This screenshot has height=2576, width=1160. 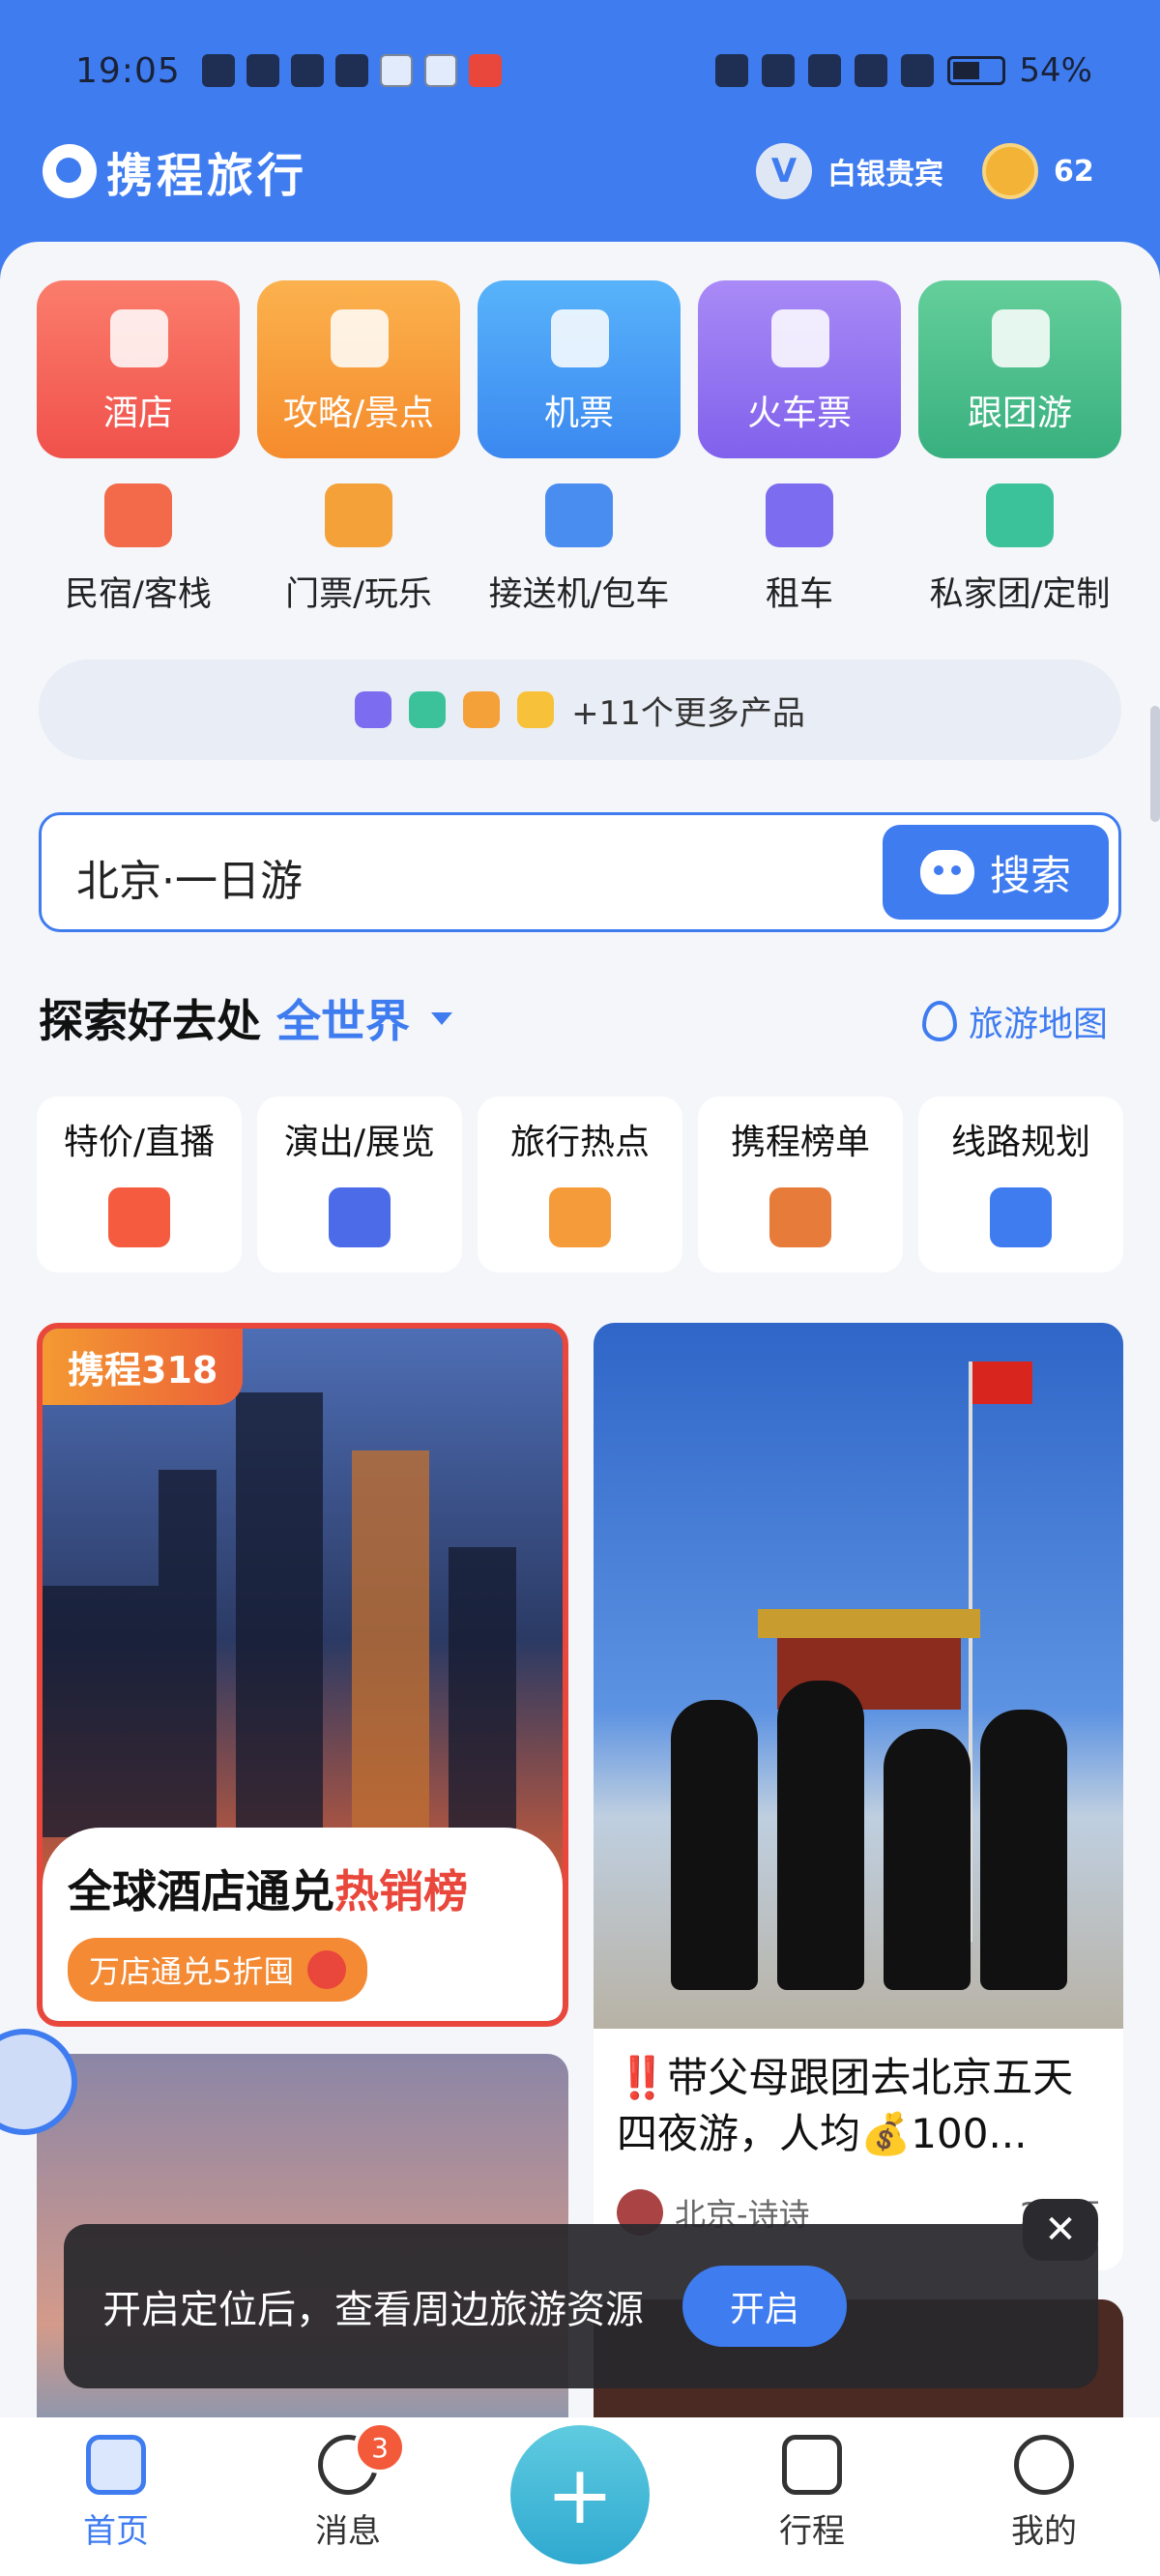 What do you see at coordinates (485, 70) in the screenshot?
I see `weibo-icon` at bounding box center [485, 70].